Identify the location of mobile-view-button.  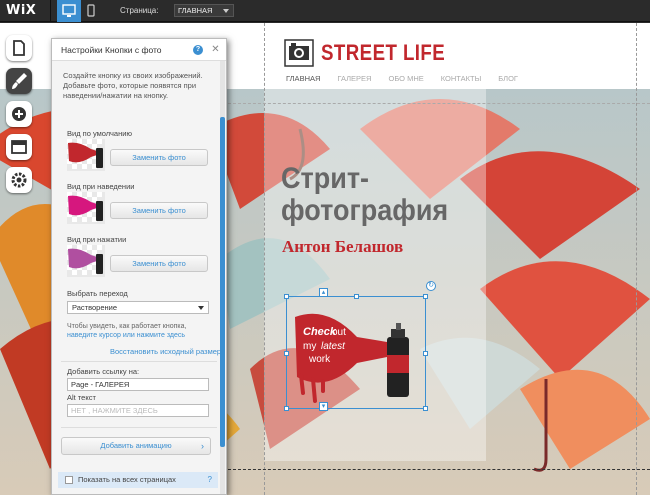
(91, 11).